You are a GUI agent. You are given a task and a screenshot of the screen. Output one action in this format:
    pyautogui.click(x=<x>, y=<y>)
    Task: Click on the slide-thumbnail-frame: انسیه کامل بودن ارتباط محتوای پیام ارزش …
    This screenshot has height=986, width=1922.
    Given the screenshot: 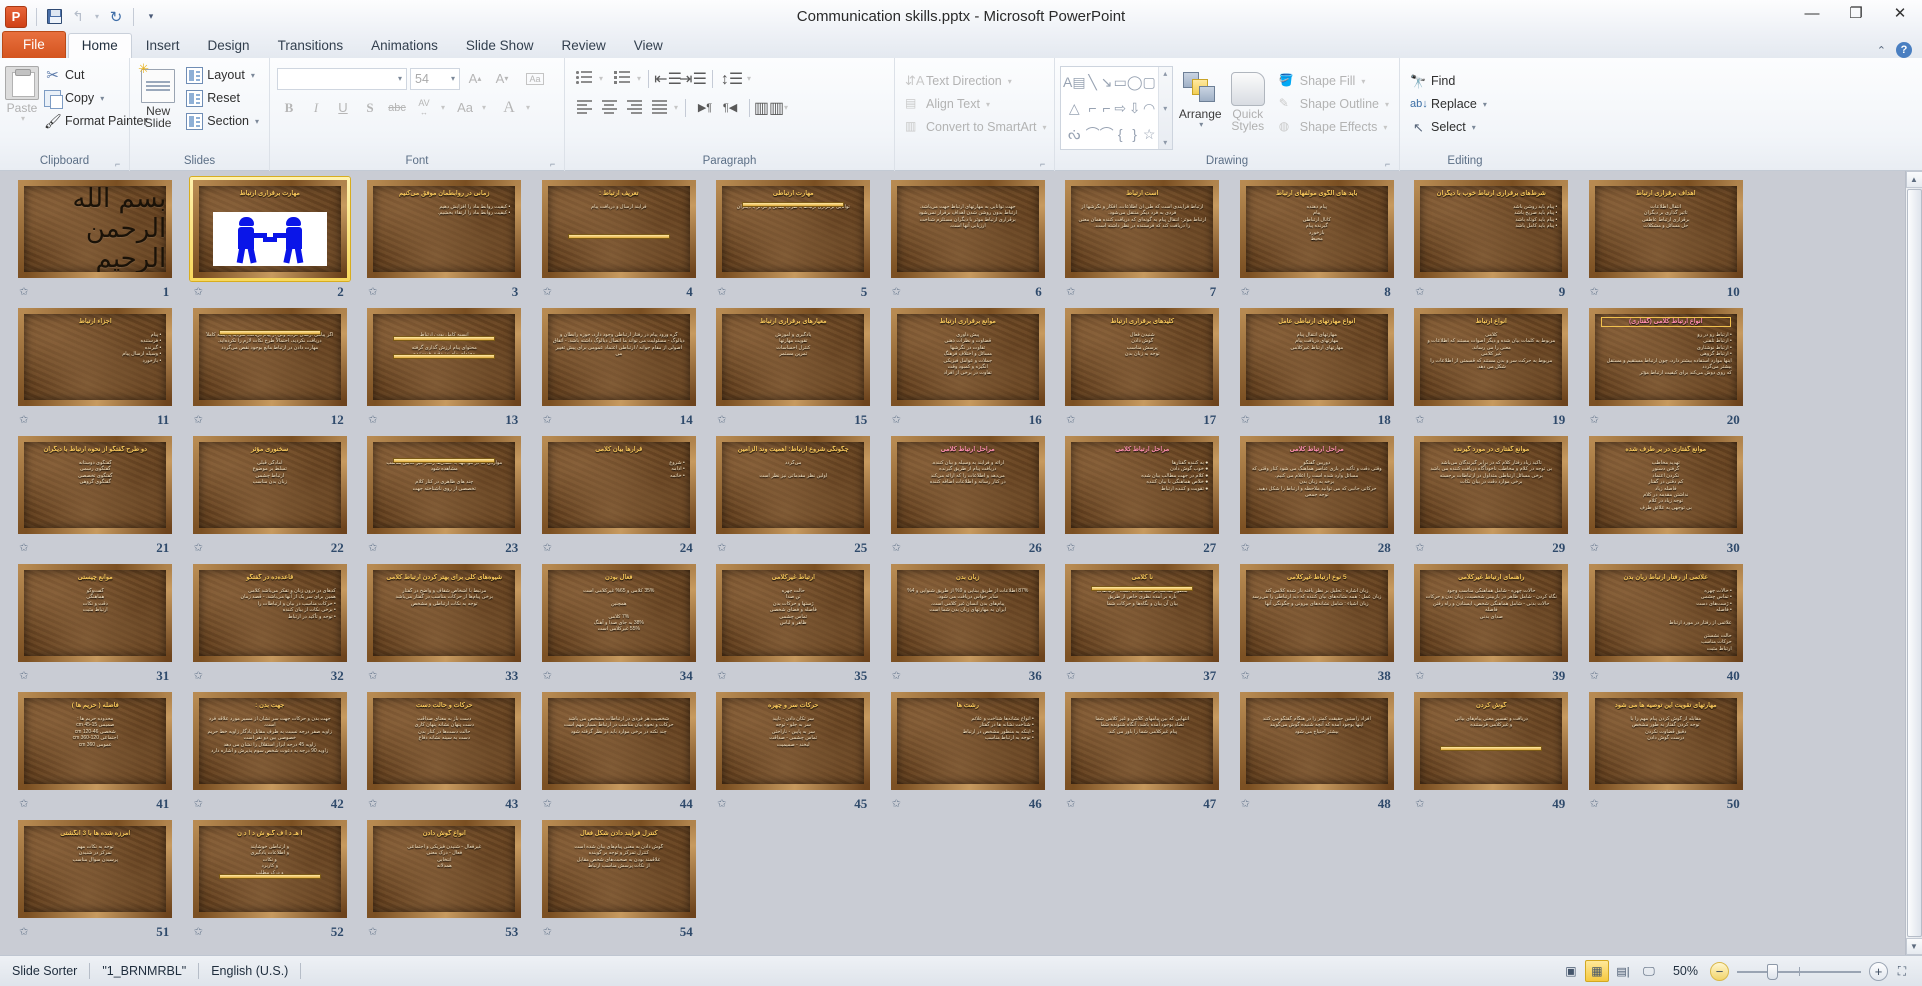 What is the action you would take?
    pyautogui.click(x=444, y=357)
    